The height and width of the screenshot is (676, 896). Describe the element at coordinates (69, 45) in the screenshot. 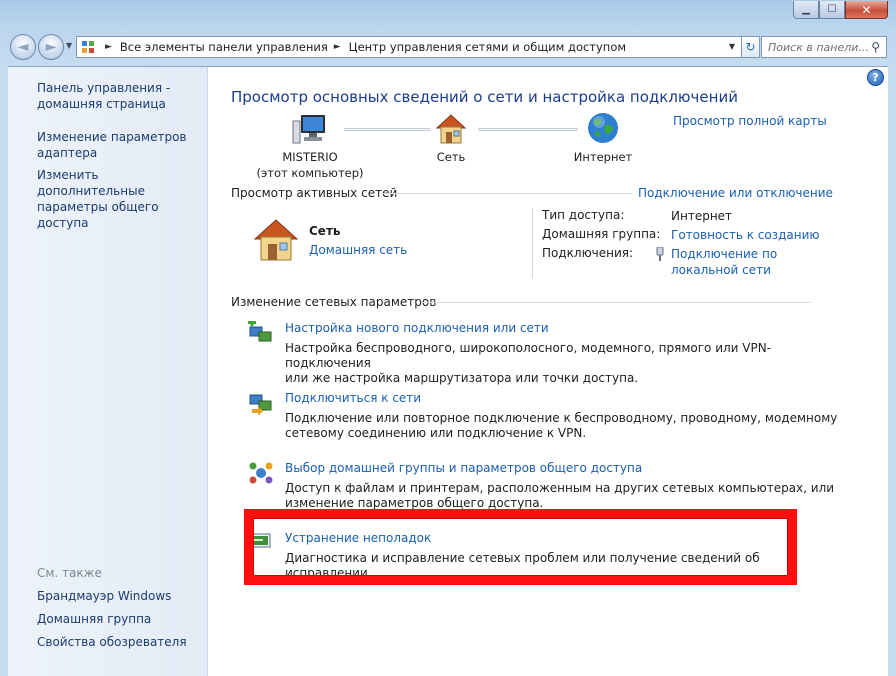

I see `recent-pages-dropdown: ▼` at that location.